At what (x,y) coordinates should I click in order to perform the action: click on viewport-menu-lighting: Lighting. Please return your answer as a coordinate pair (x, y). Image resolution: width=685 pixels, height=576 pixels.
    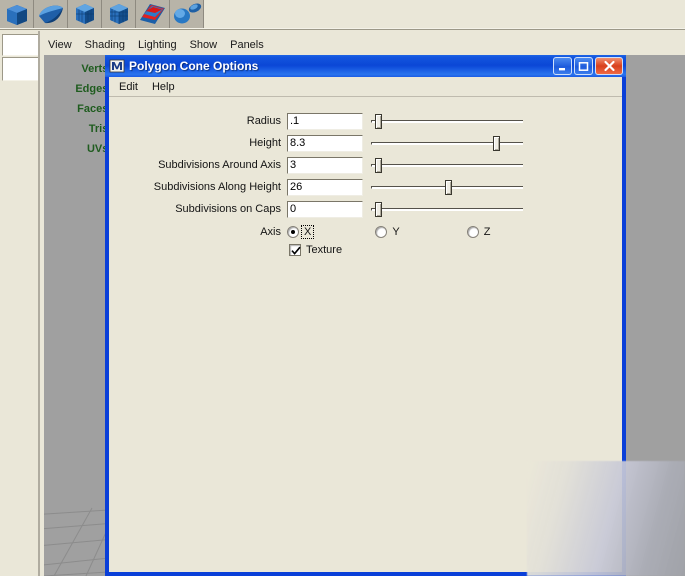
    Looking at the image, I should click on (157, 45).